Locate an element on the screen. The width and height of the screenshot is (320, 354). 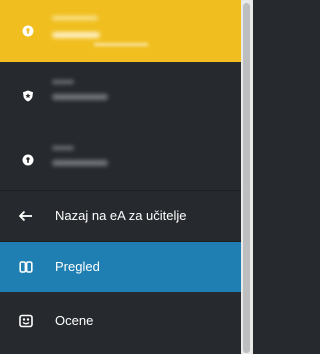
book-open-icon is located at coordinates (26, 267).